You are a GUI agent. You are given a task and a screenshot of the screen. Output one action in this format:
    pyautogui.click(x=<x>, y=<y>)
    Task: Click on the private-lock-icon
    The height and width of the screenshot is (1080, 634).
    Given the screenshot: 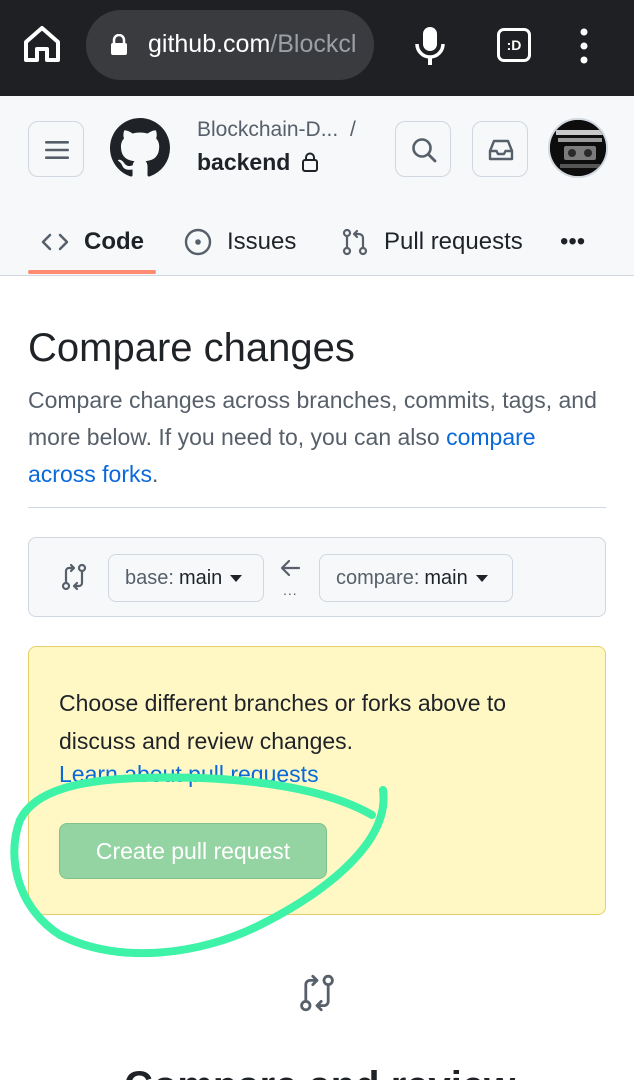 What is the action you would take?
    pyautogui.click(x=310, y=162)
    